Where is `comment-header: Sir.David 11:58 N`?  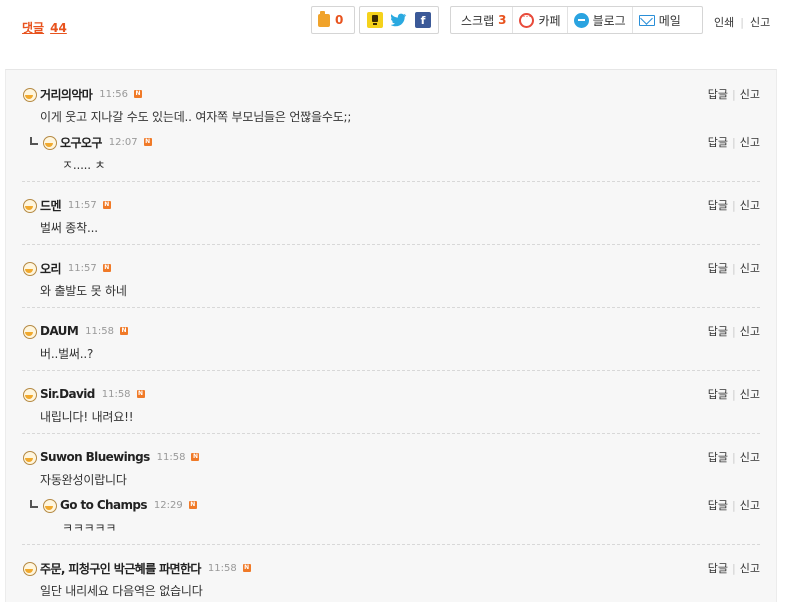
comment-header: Sir.David 11:58 N is located at coordinates (391, 394).